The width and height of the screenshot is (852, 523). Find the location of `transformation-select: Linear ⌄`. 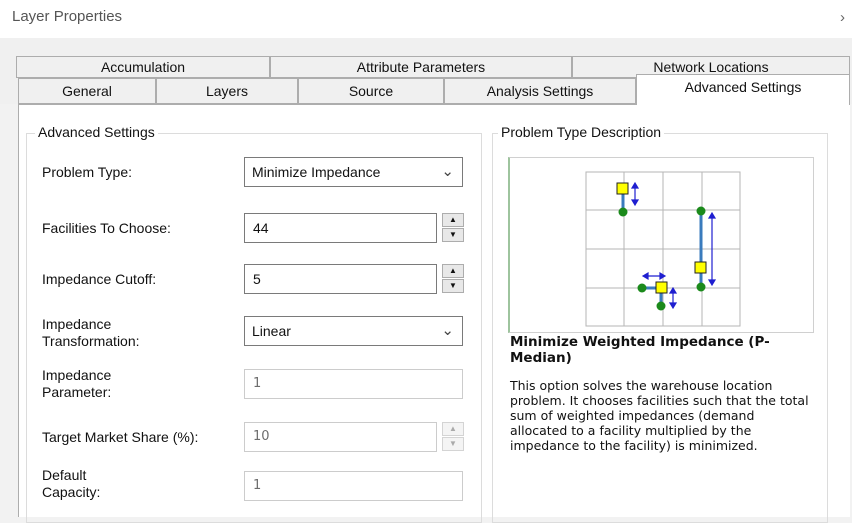

transformation-select: Linear ⌄ is located at coordinates (353, 331).